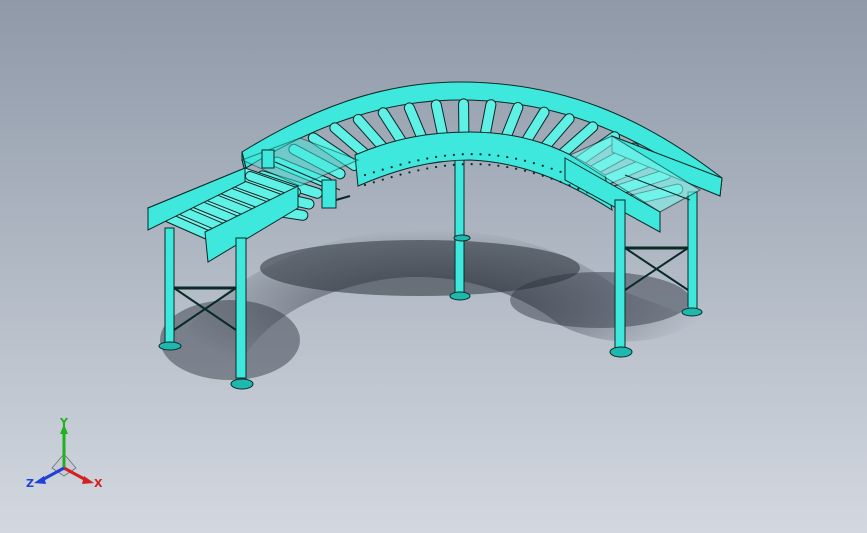 This screenshot has height=533, width=867. Describe the element at coordinates (30, 483) in the screenshot. I see `z-axis-label: Z` at that location.